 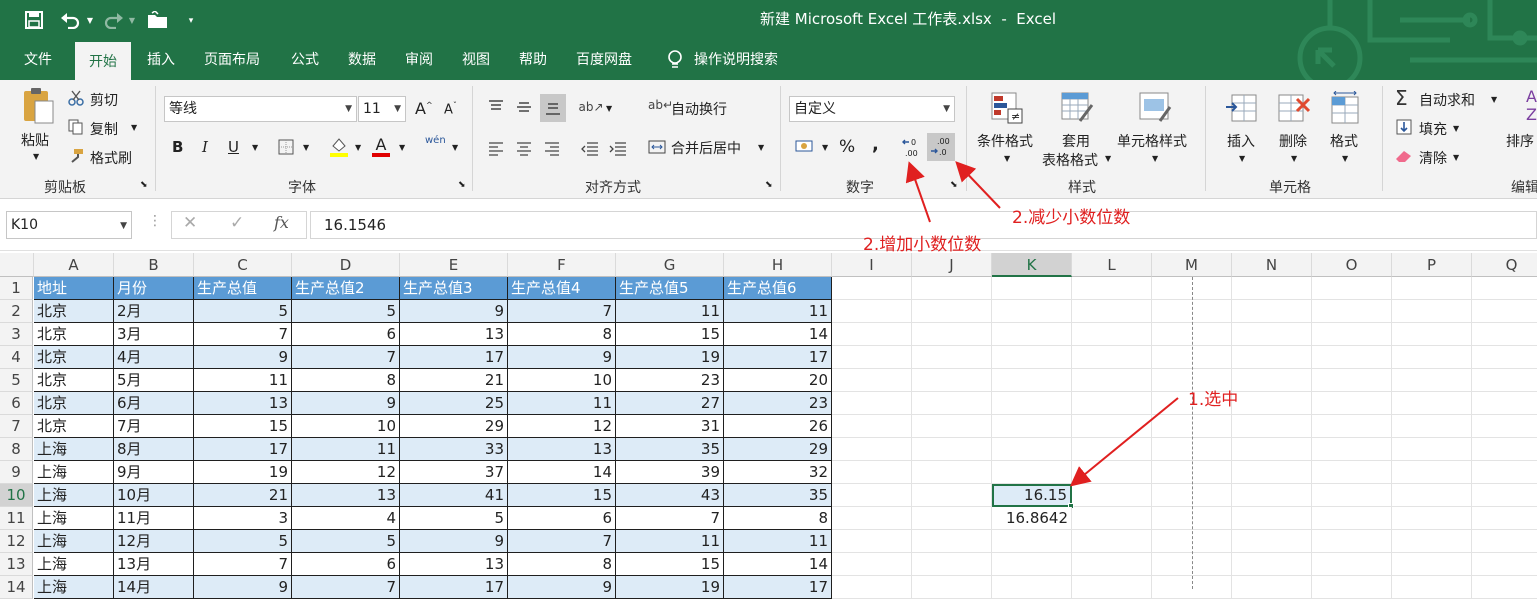 I want to click on annotation-decrease-decimal: 2.减少小数位数, so click(x=1071, y=218).